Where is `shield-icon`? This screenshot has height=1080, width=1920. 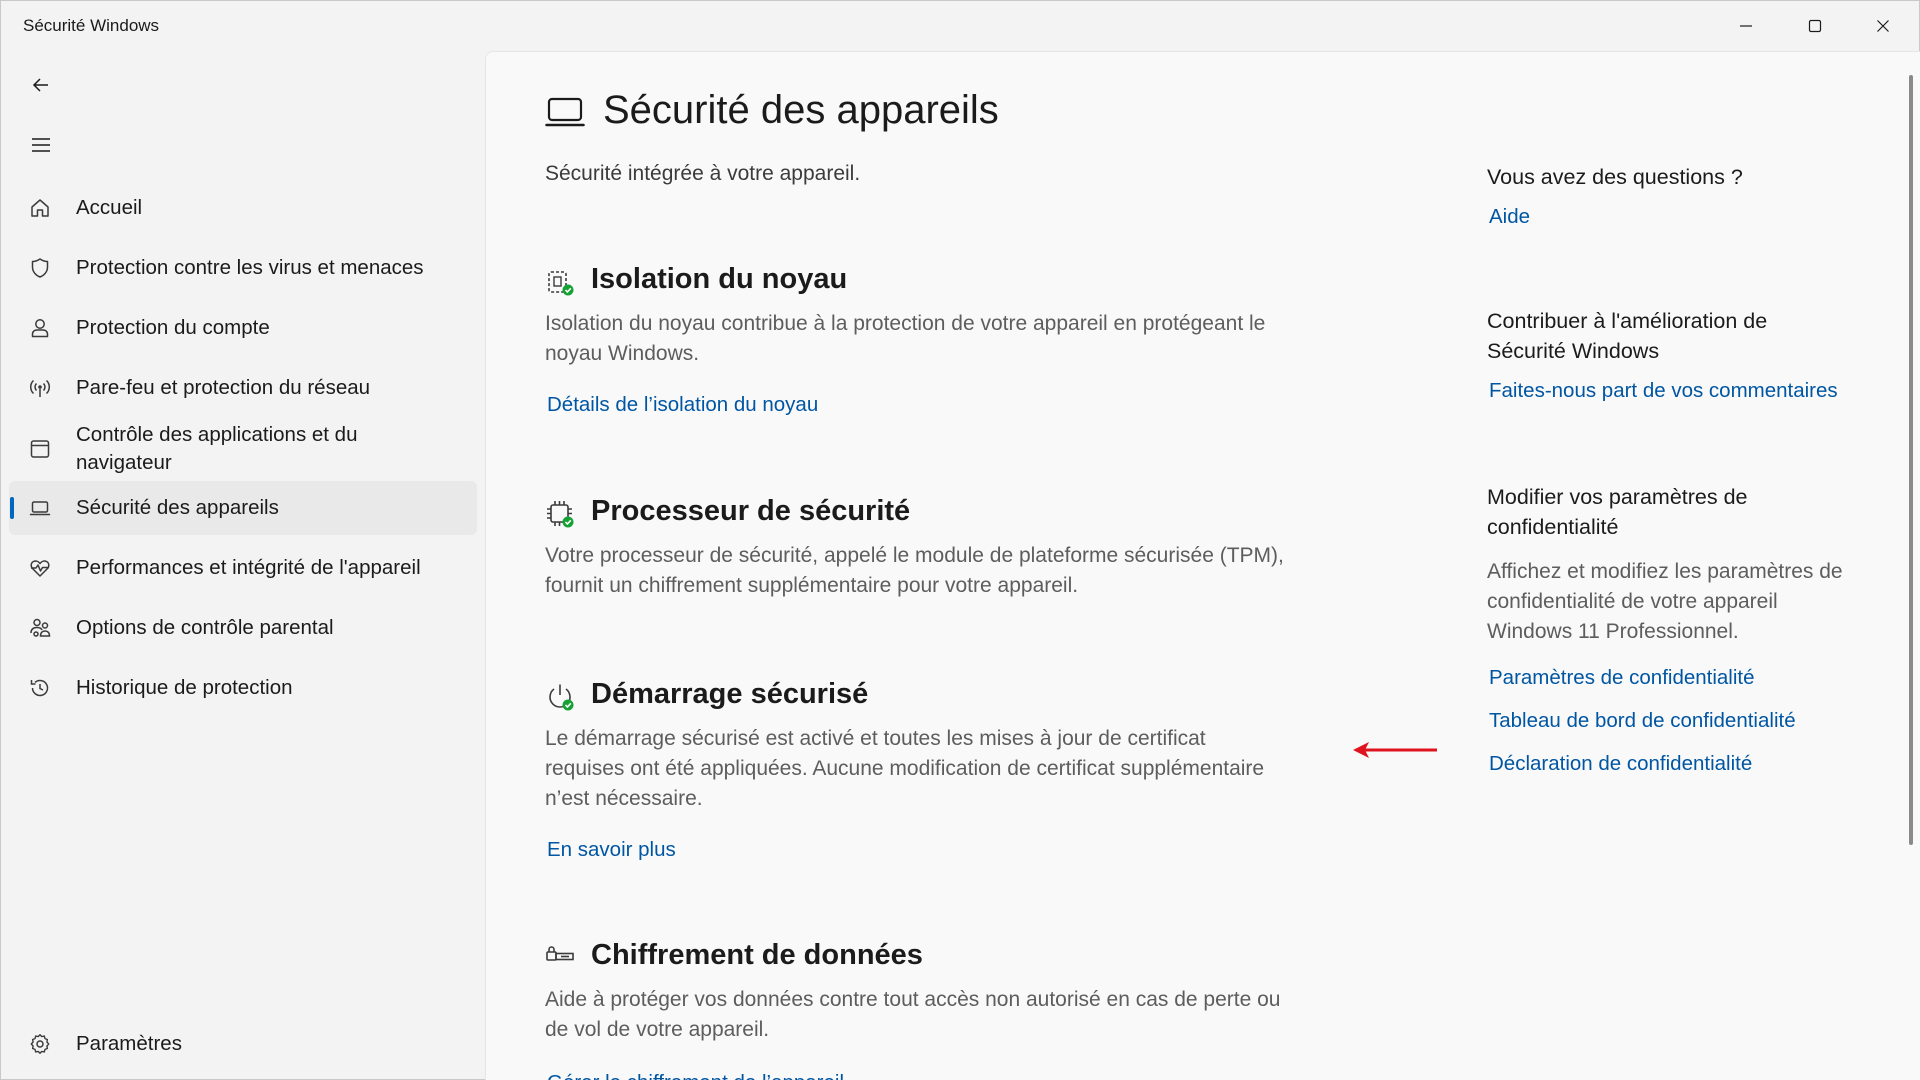
shield-icon is located at coordinates (40, 268).